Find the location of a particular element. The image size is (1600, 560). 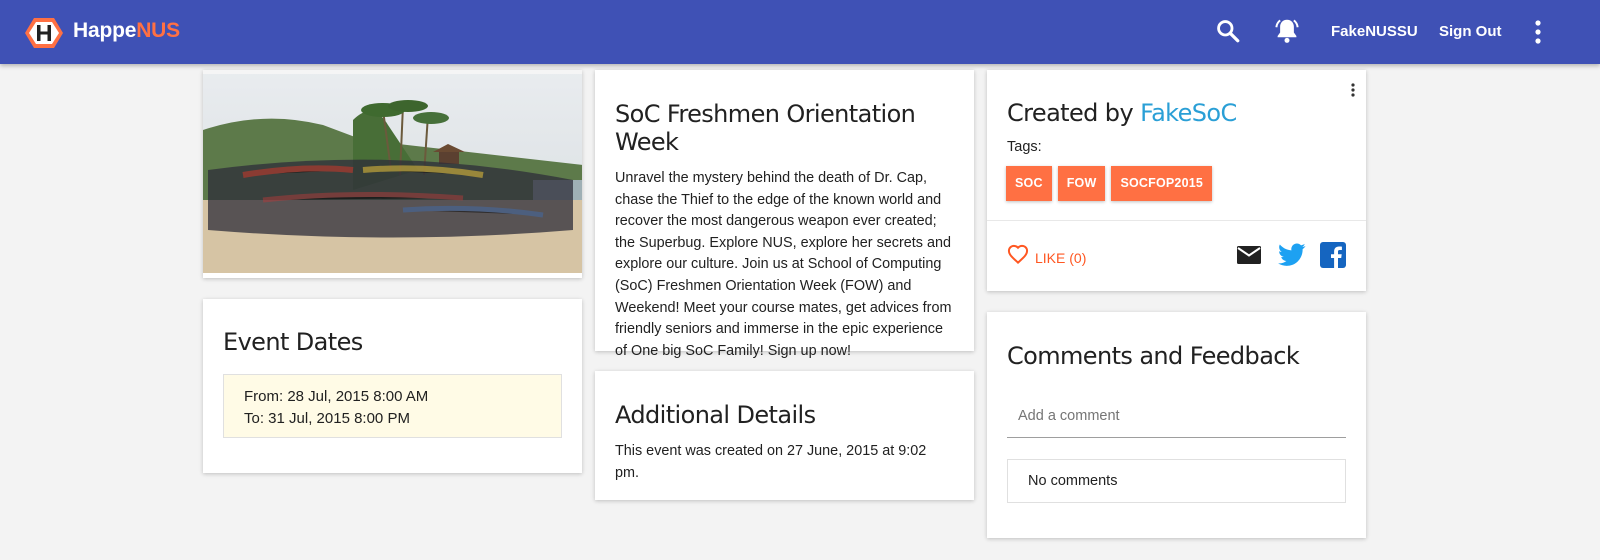

card-divider is located at coordinates (1176, 220).